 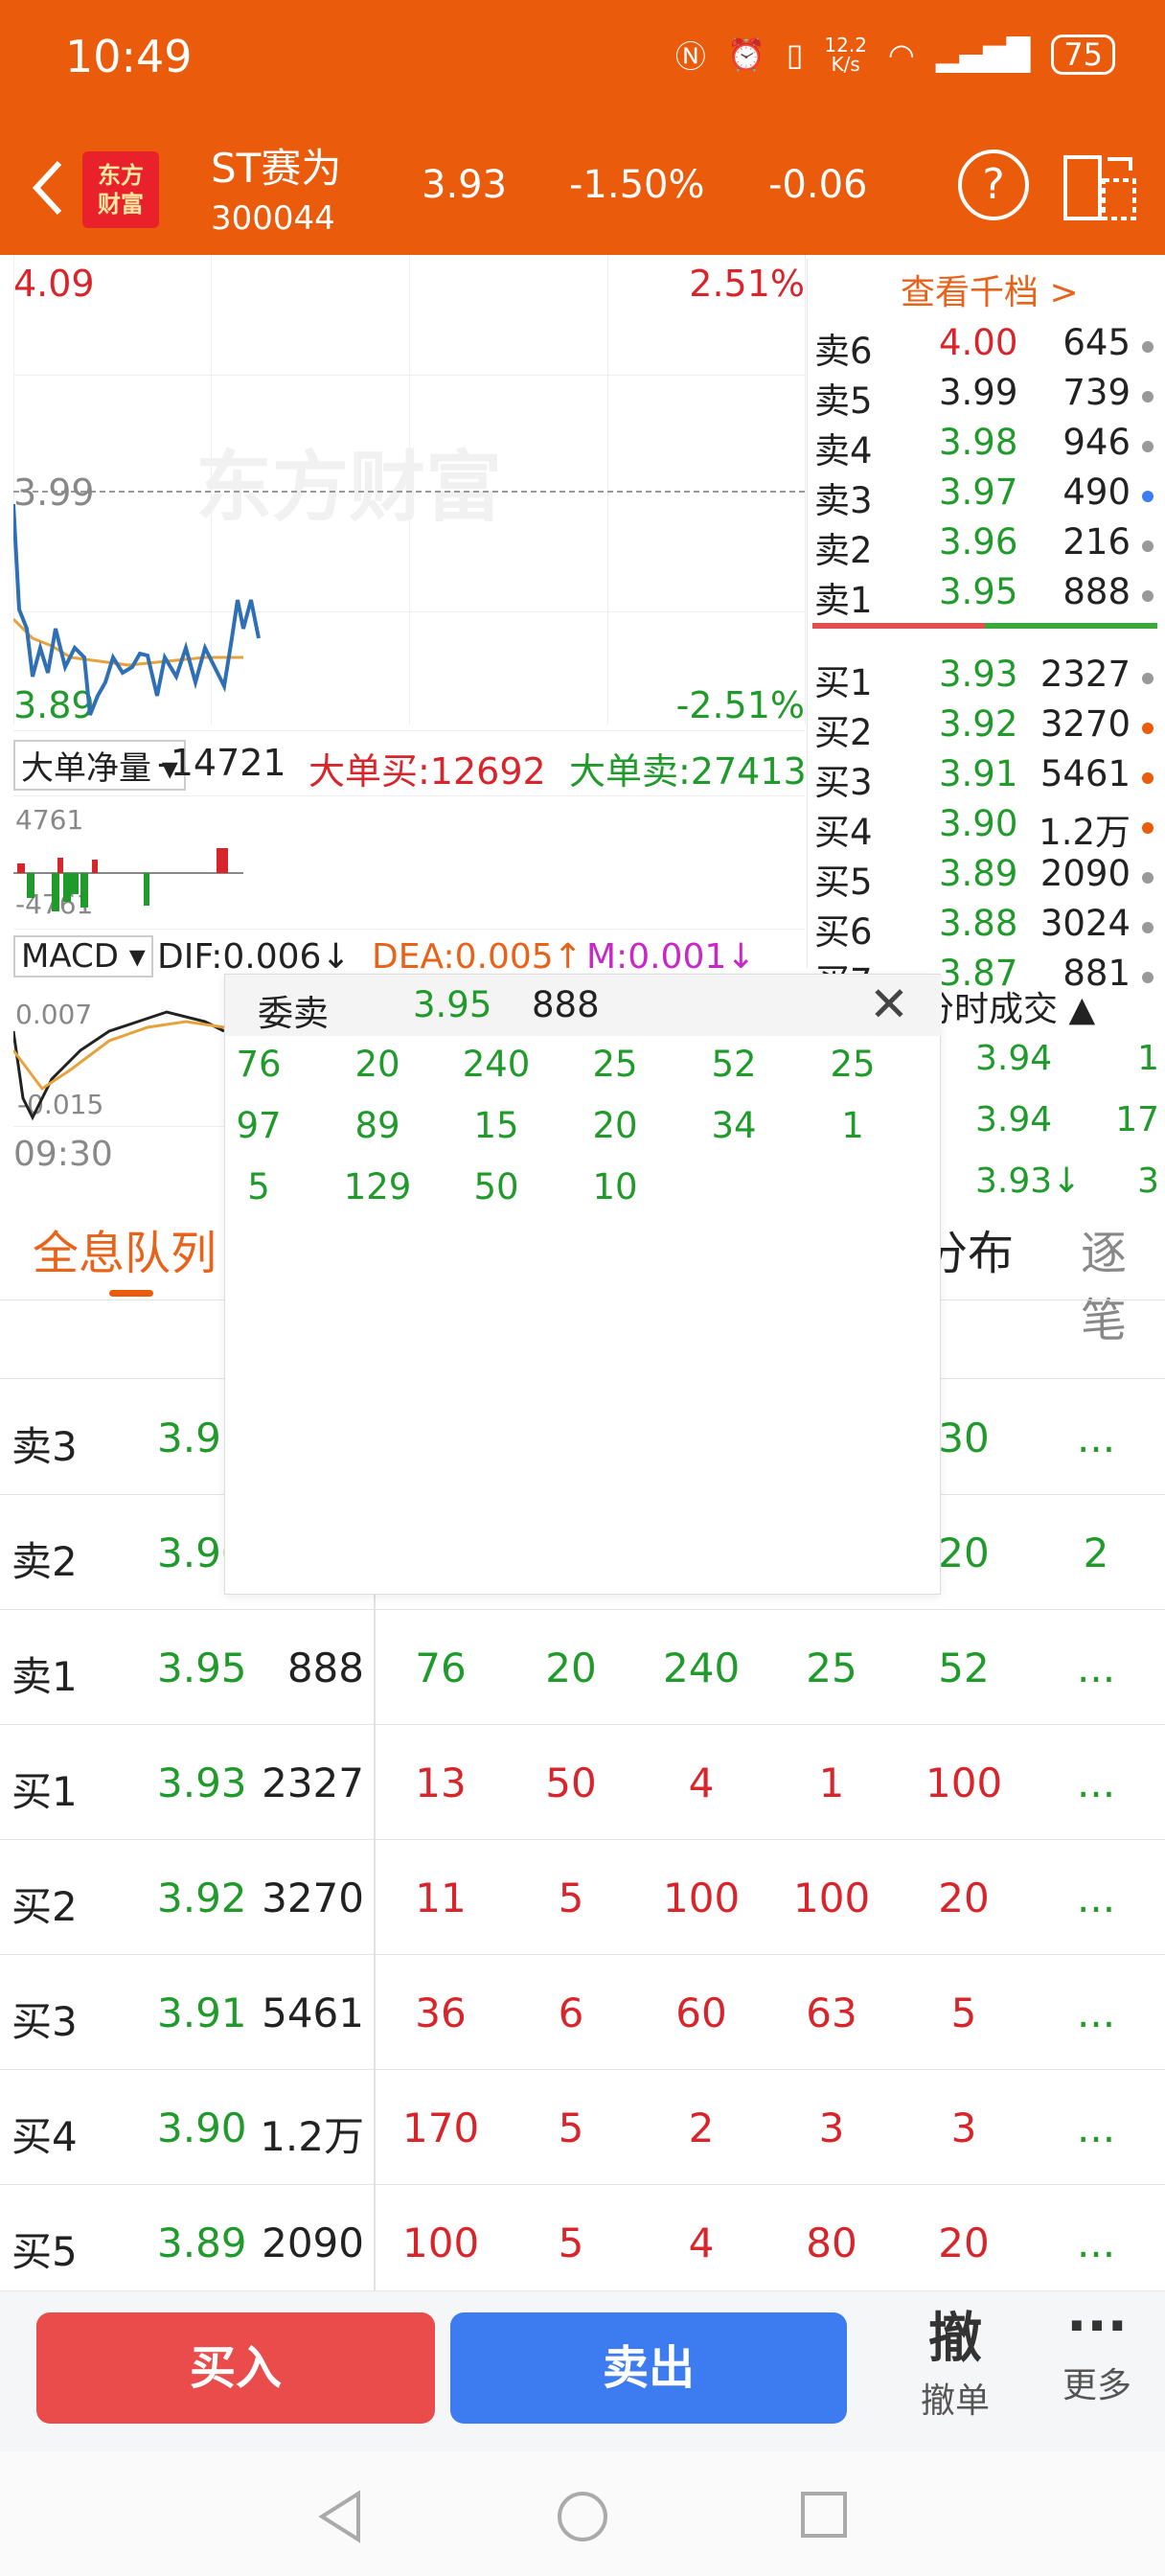 I want to click on buy-level-row: 买5 3.89 2090, so click(x=987, y=878).